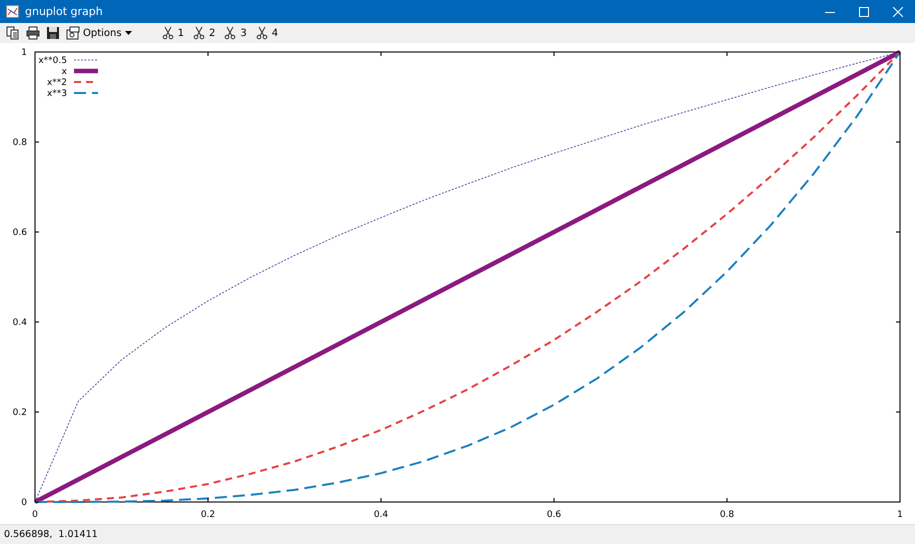  What do you see at coordinates (99, 33) in the screenshot?
I see `options-button: Options` at bounding box center [99, 33].